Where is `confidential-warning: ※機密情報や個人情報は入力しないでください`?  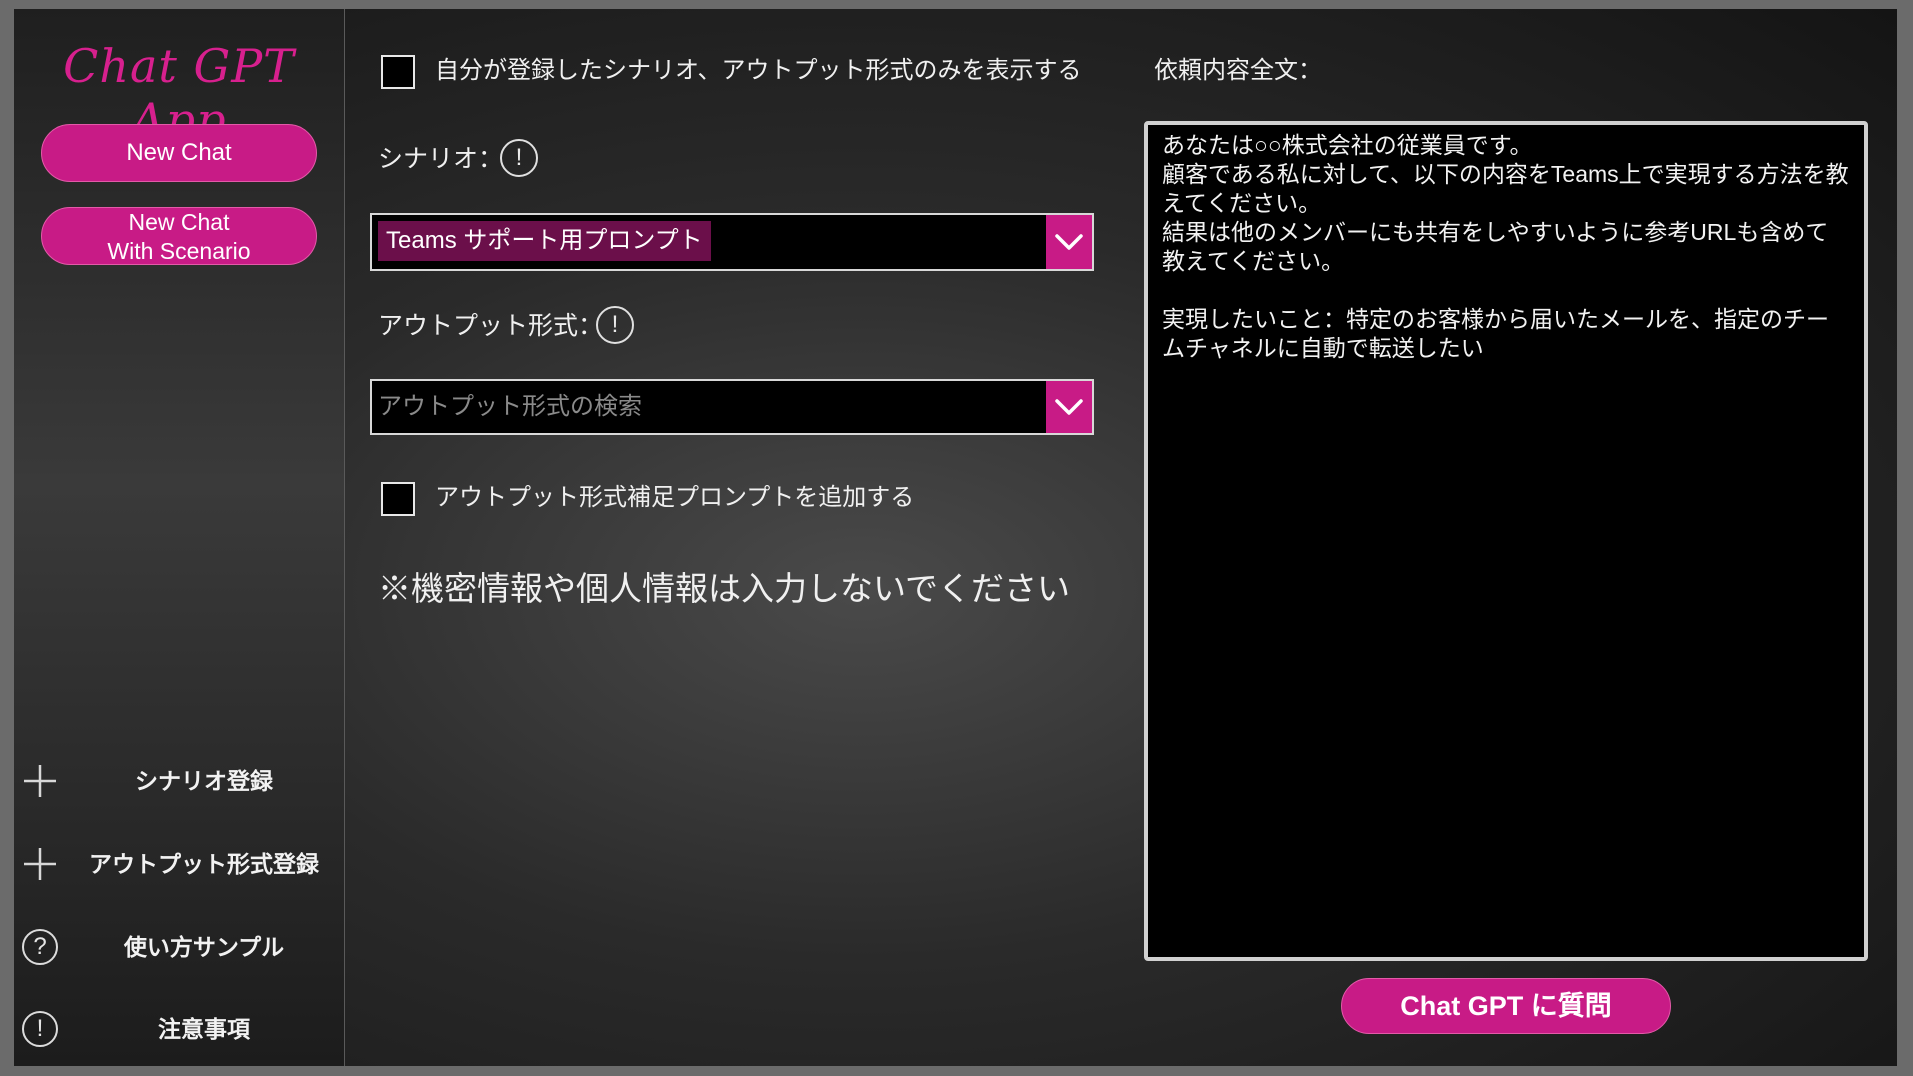
confidential-warning: ※機密情報や個人情報は入力しないでください is located at coordinates (724, 588).